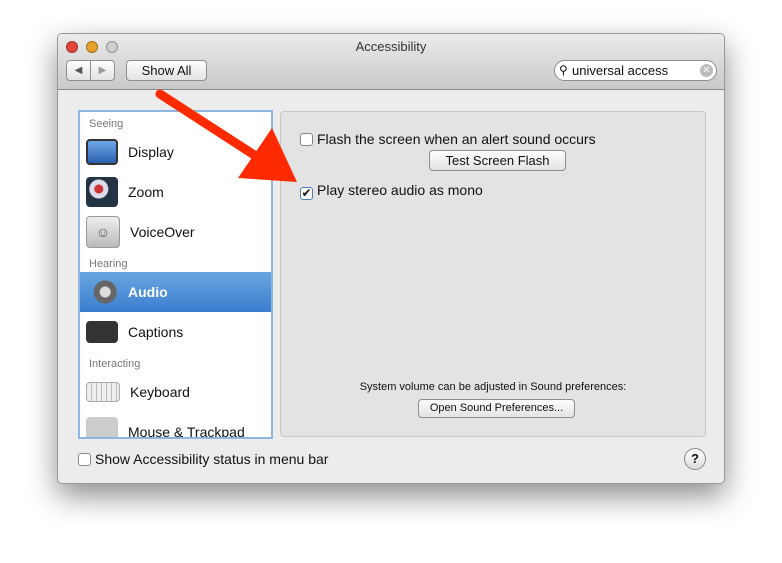  I want to click on arrow-shaft, so click(211, 127).